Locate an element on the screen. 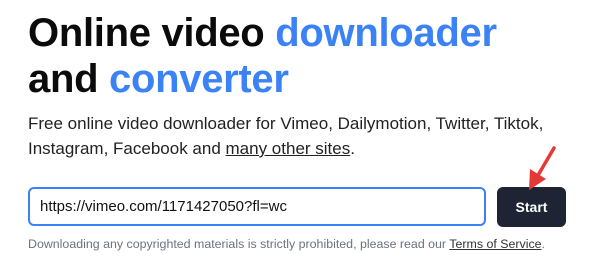  url-input is located at coordinates (257, 206).